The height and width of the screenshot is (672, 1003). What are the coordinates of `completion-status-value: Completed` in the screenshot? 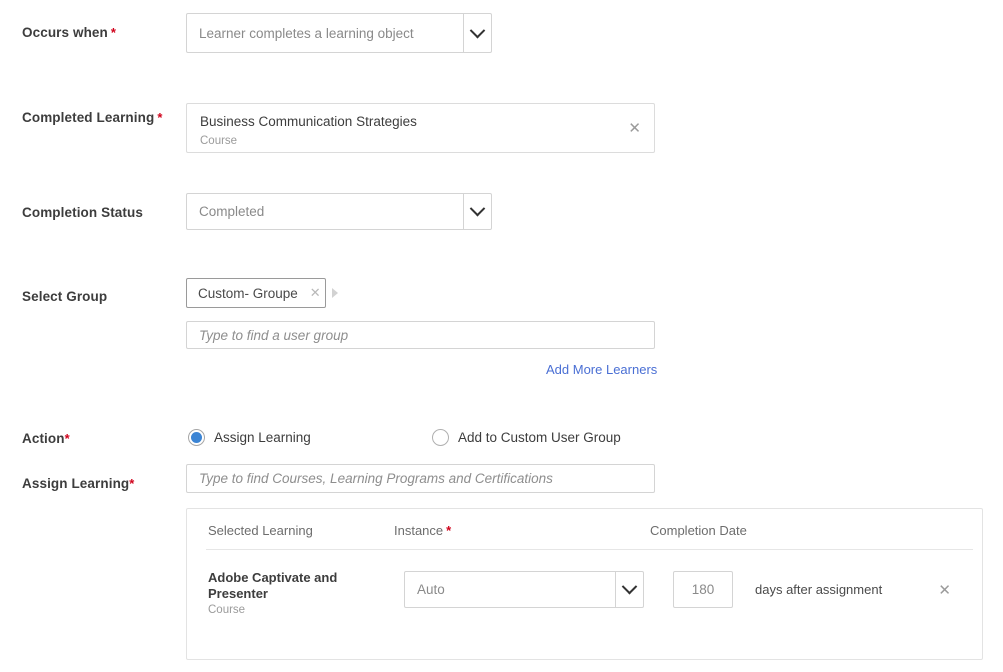 It's located at (232, 211).